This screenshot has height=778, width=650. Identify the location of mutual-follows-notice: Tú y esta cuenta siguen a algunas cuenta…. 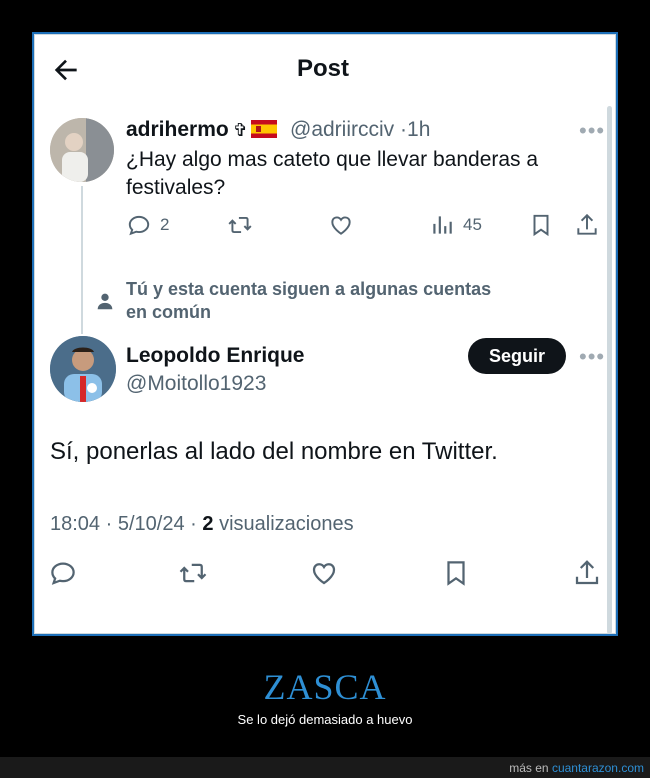
(308, 301).